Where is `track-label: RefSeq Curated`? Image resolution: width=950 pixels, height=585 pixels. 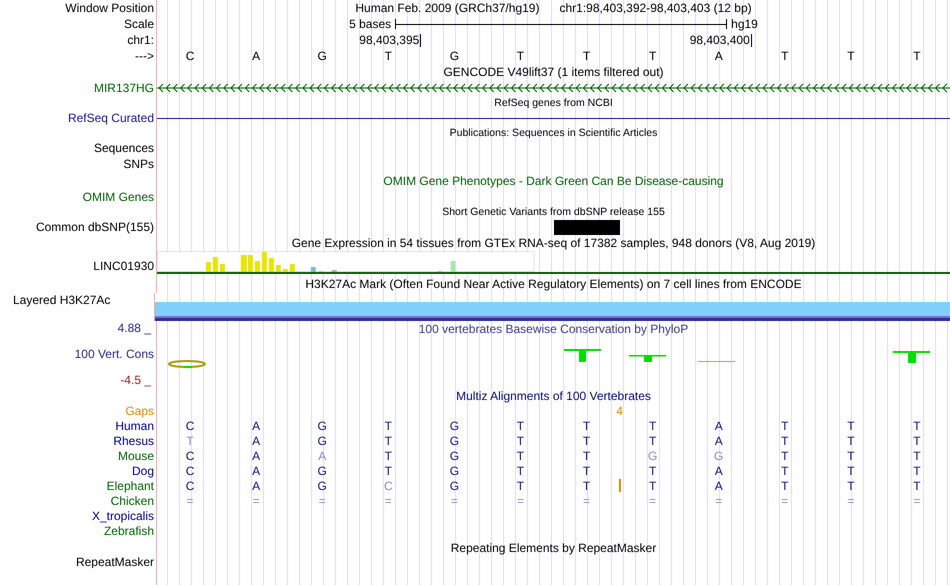
track-label: RefSeq Curated is located at coordinates (111, 118).